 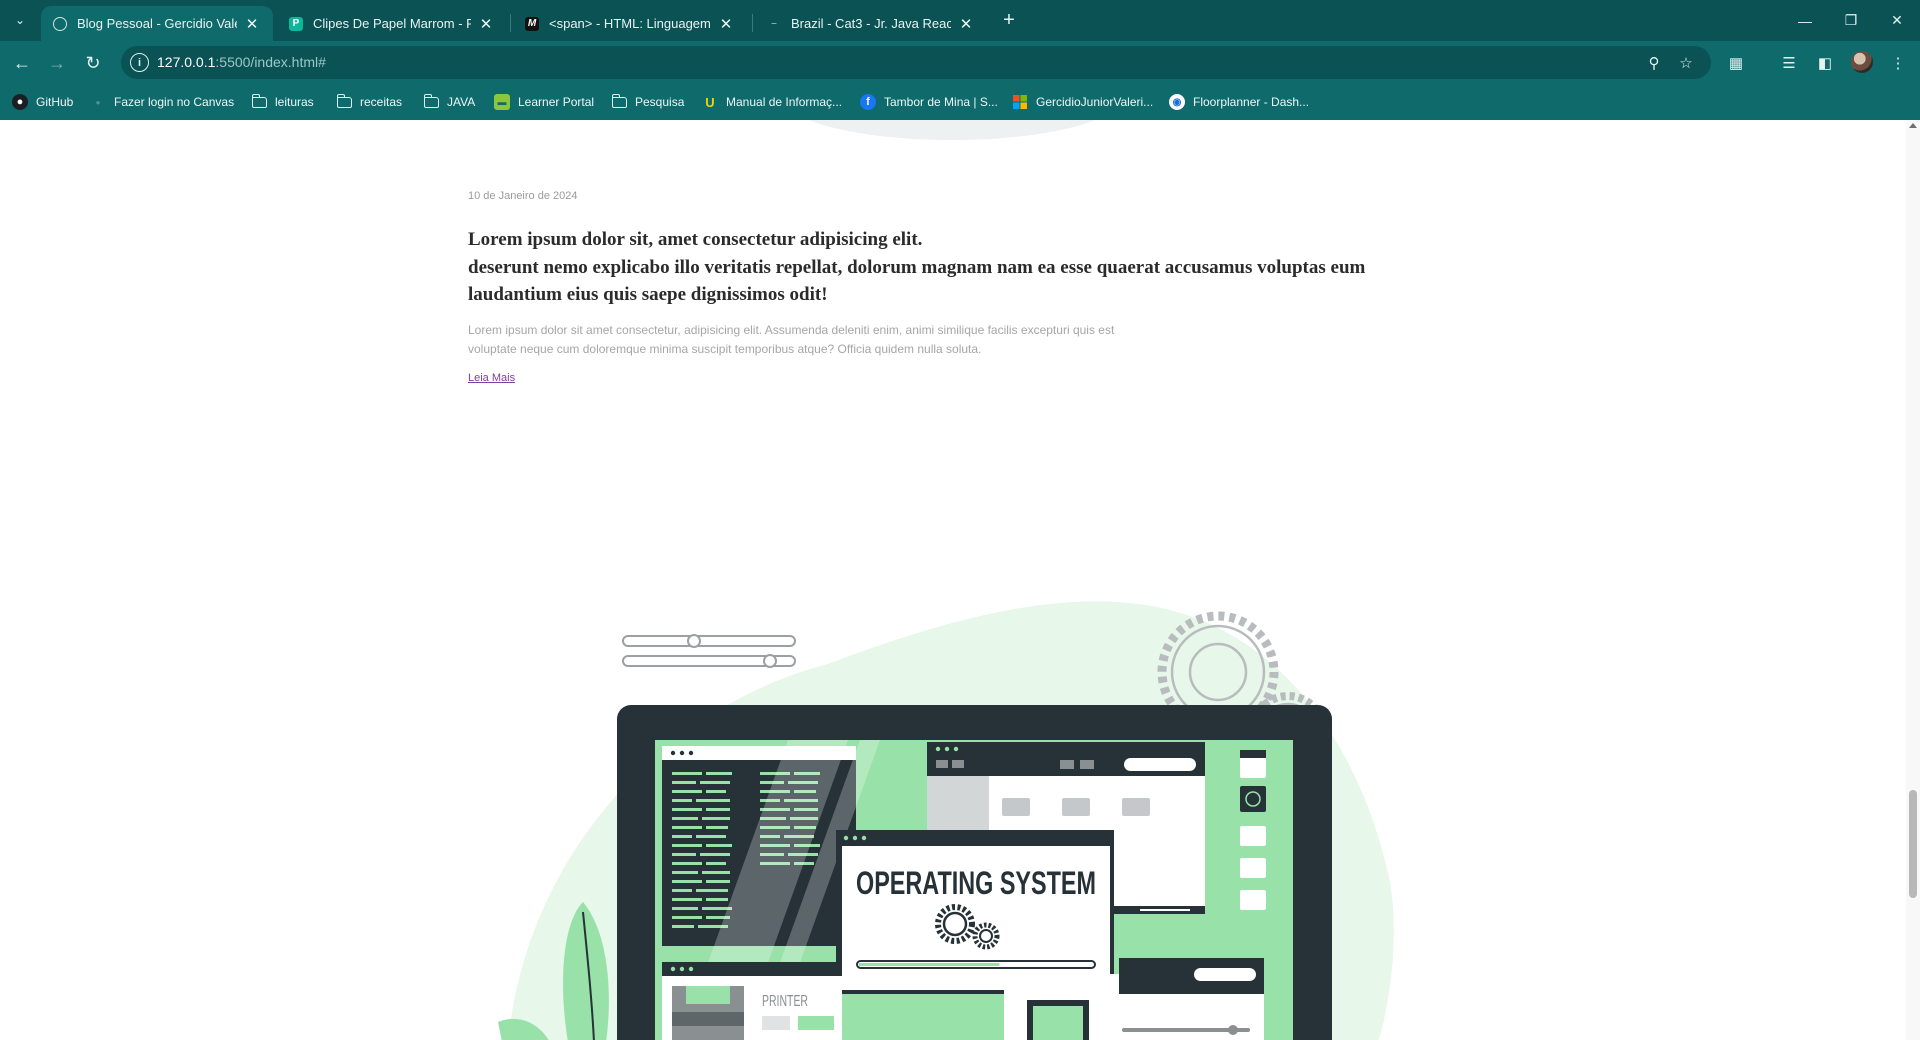 What do you see at coordinates (1898, 63) in the screenshot?
I see `kebab-menu-icon: ⋮` at bounding box center [1898, 63].